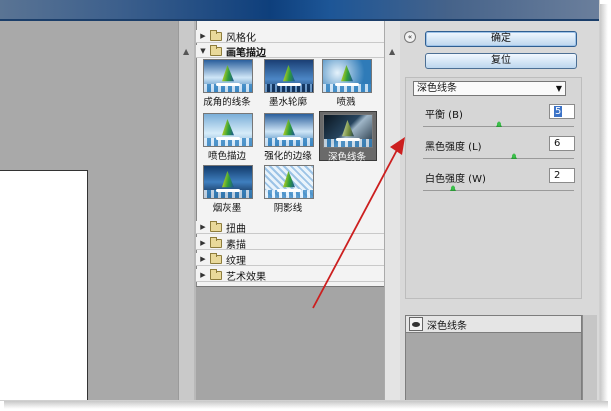 The image size is (611, 411). I want to click on filter-thumbnail-label: 阴影线, so click(288, 208).